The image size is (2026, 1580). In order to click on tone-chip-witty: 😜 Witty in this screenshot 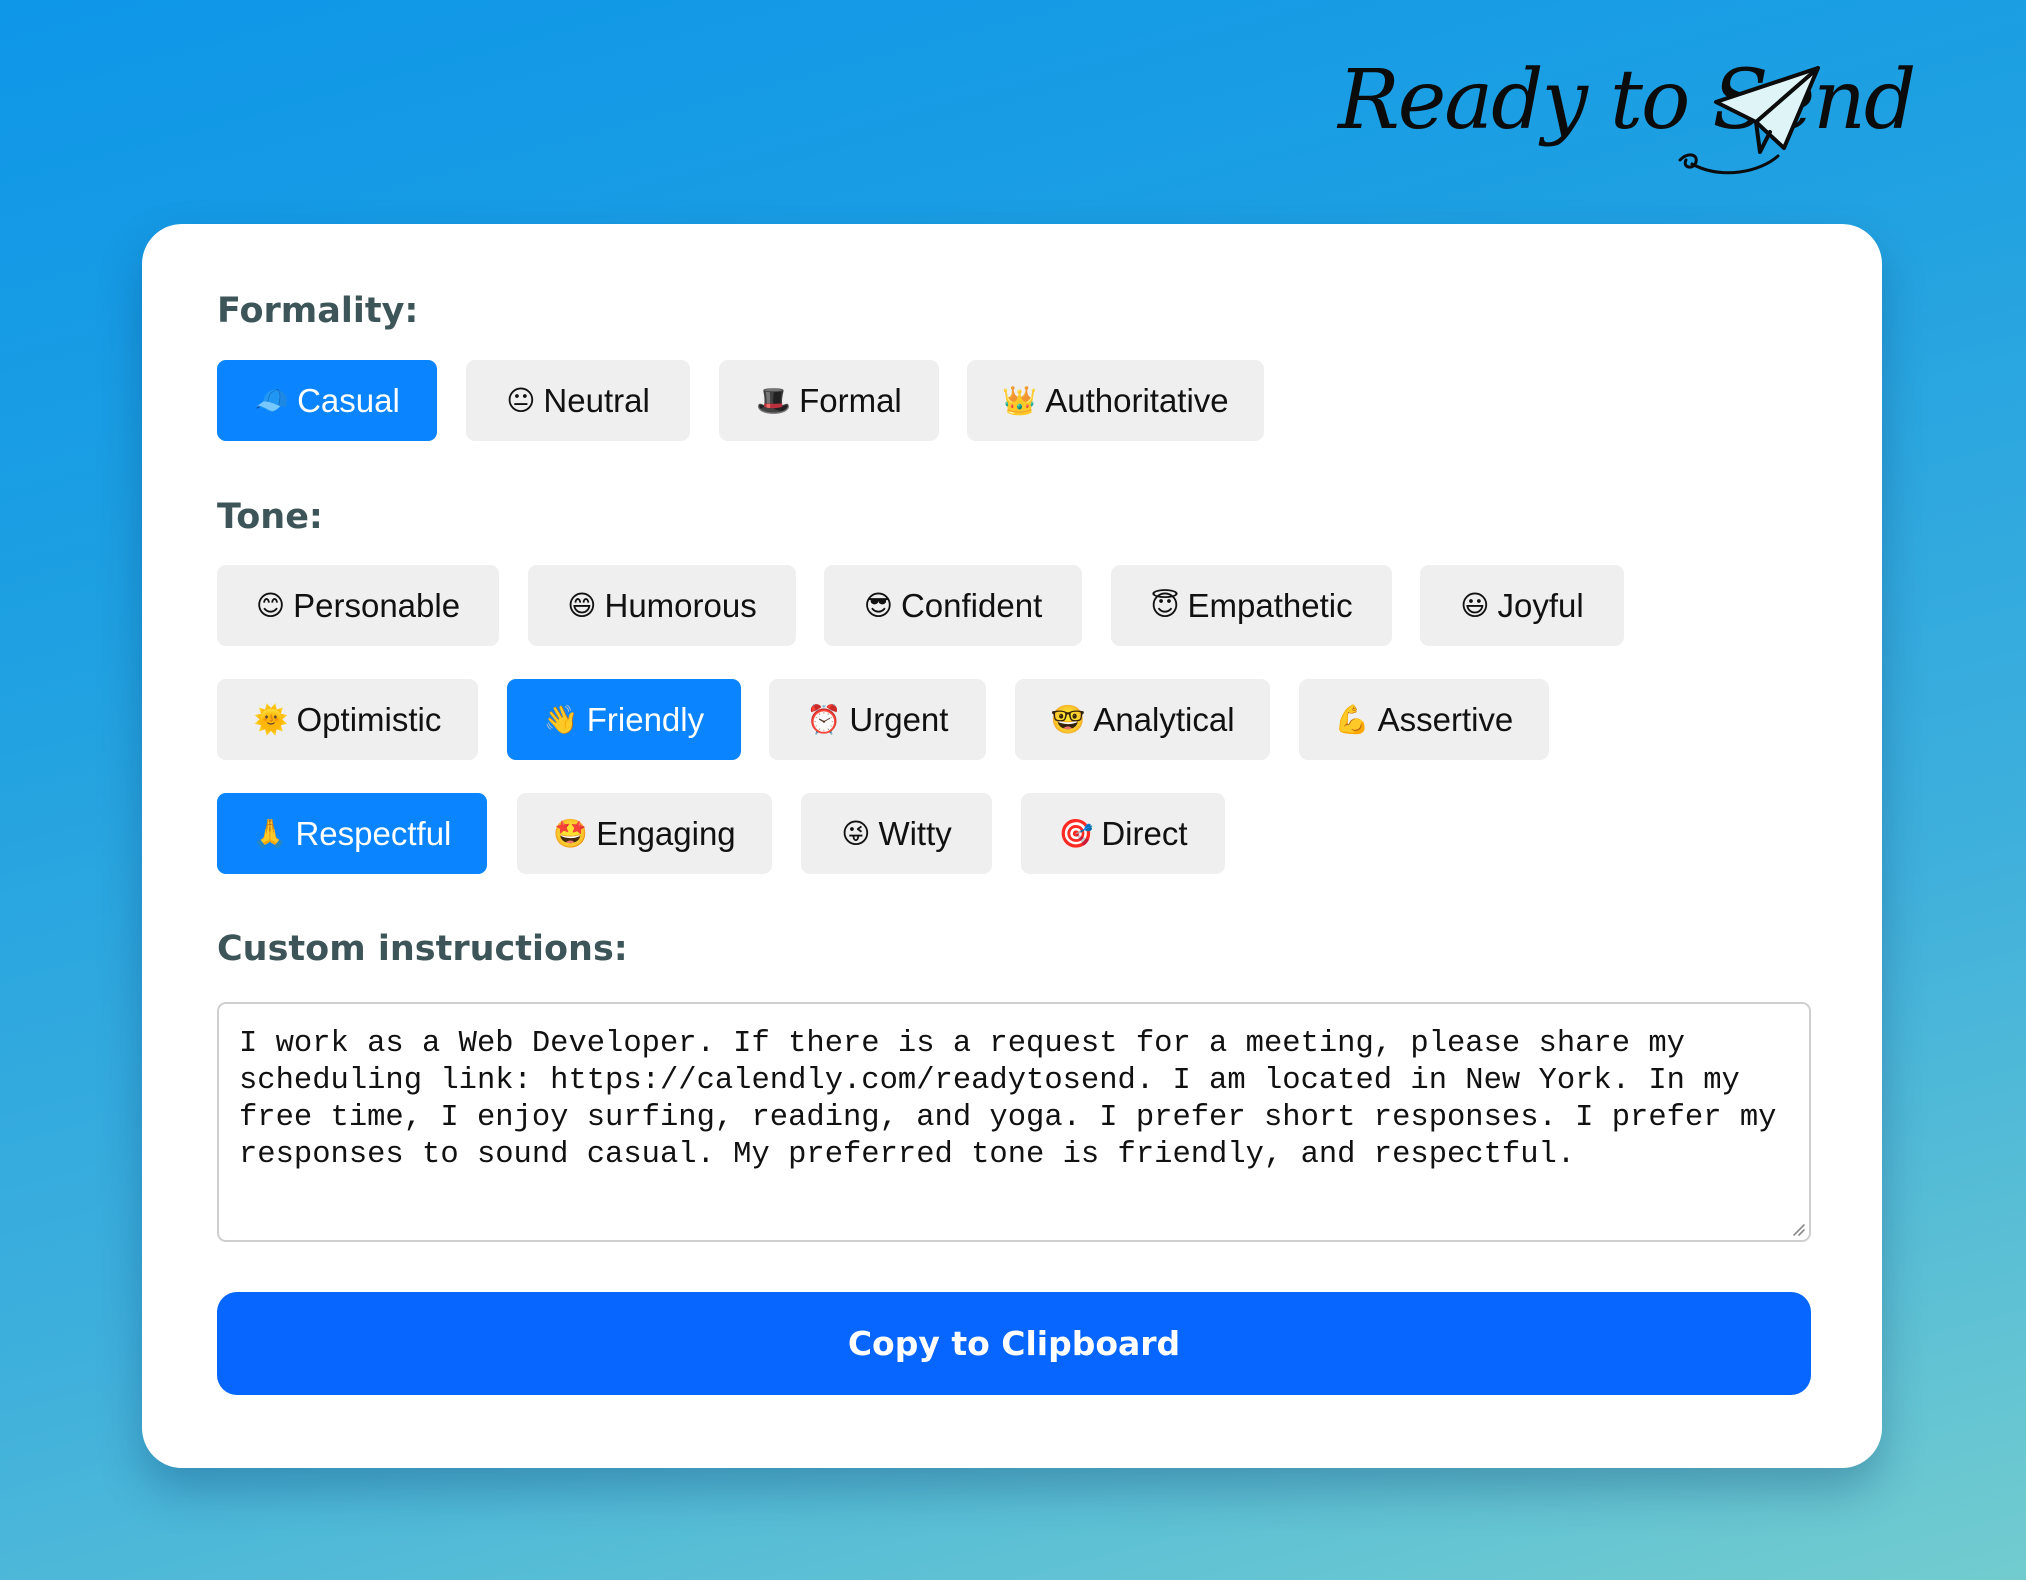, I will do `click(896, 833)`.